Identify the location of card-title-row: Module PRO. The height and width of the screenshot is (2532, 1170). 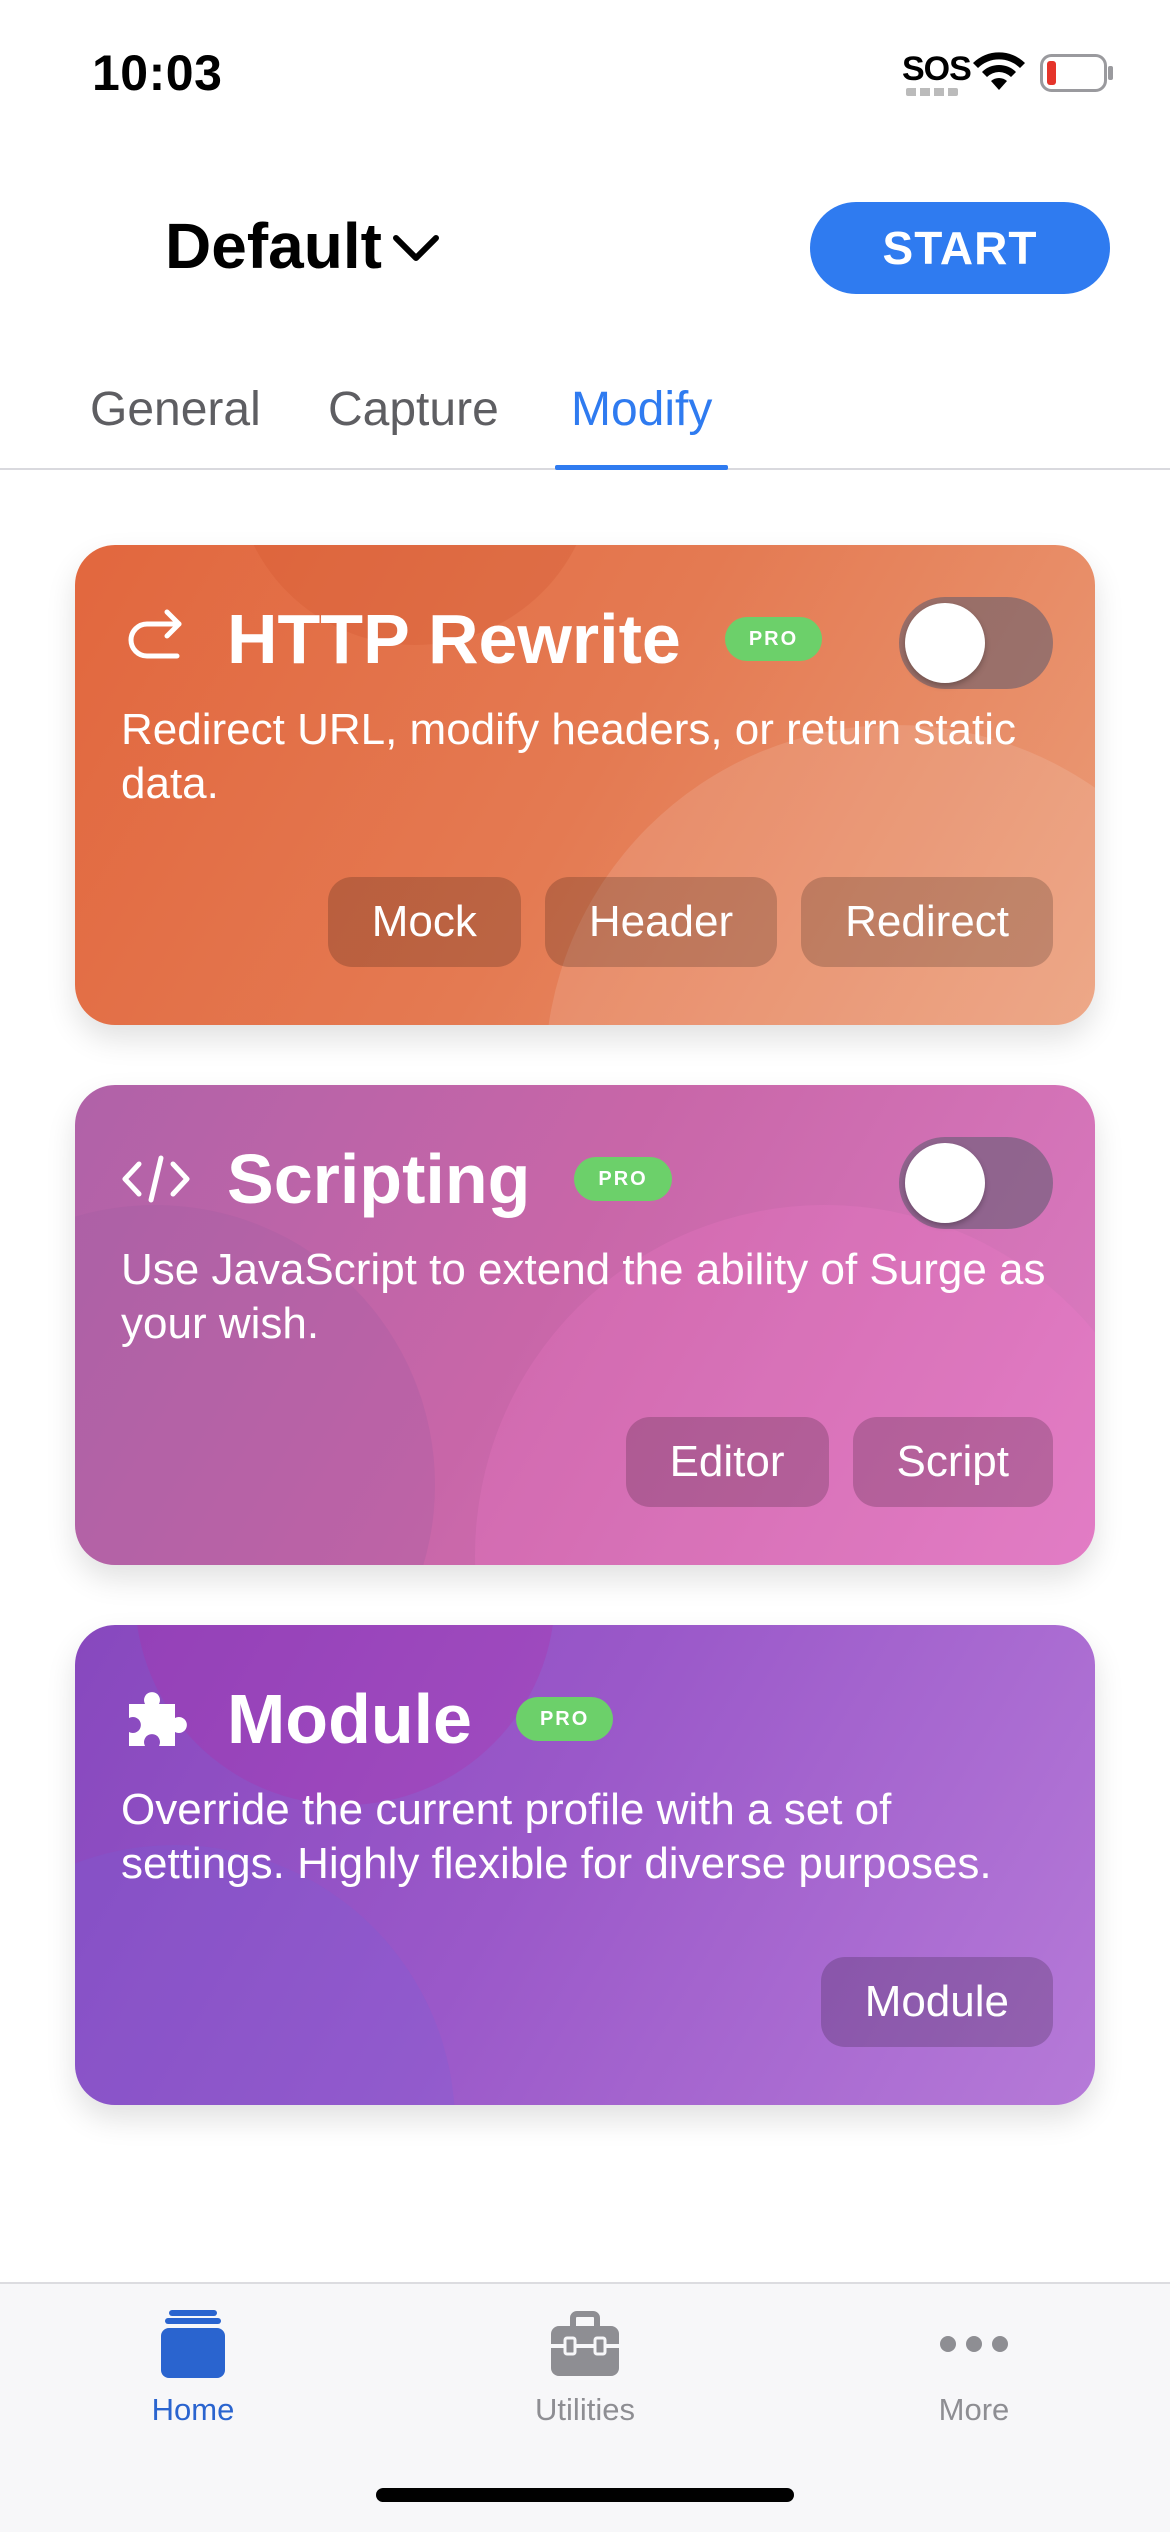
(367, 1719).